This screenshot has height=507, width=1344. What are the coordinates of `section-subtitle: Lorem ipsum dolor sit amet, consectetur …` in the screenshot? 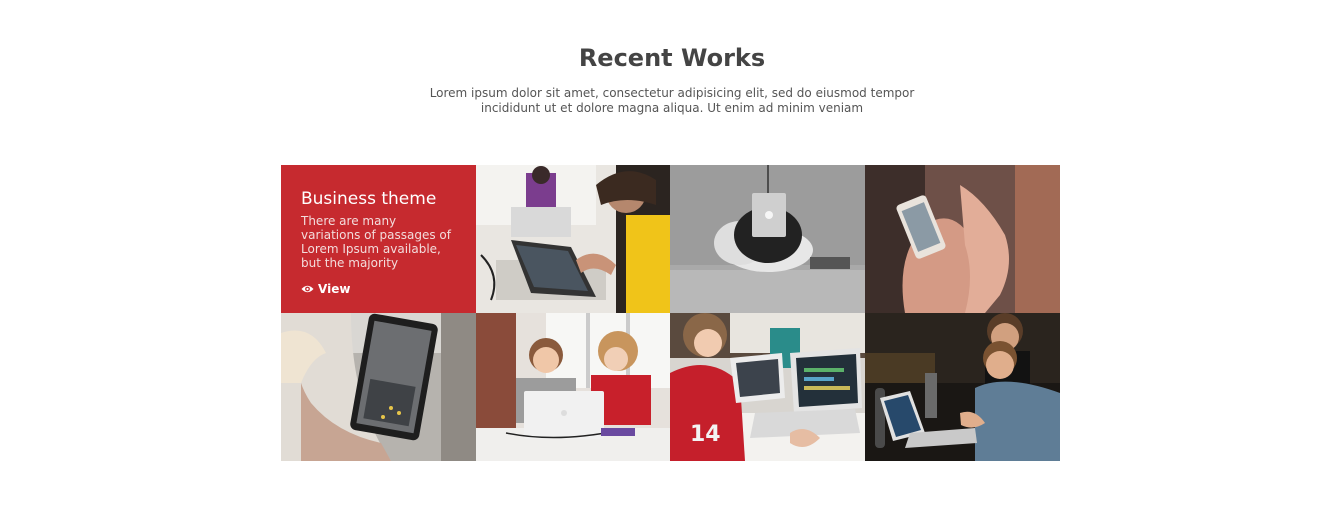 It's located at (672, 100).